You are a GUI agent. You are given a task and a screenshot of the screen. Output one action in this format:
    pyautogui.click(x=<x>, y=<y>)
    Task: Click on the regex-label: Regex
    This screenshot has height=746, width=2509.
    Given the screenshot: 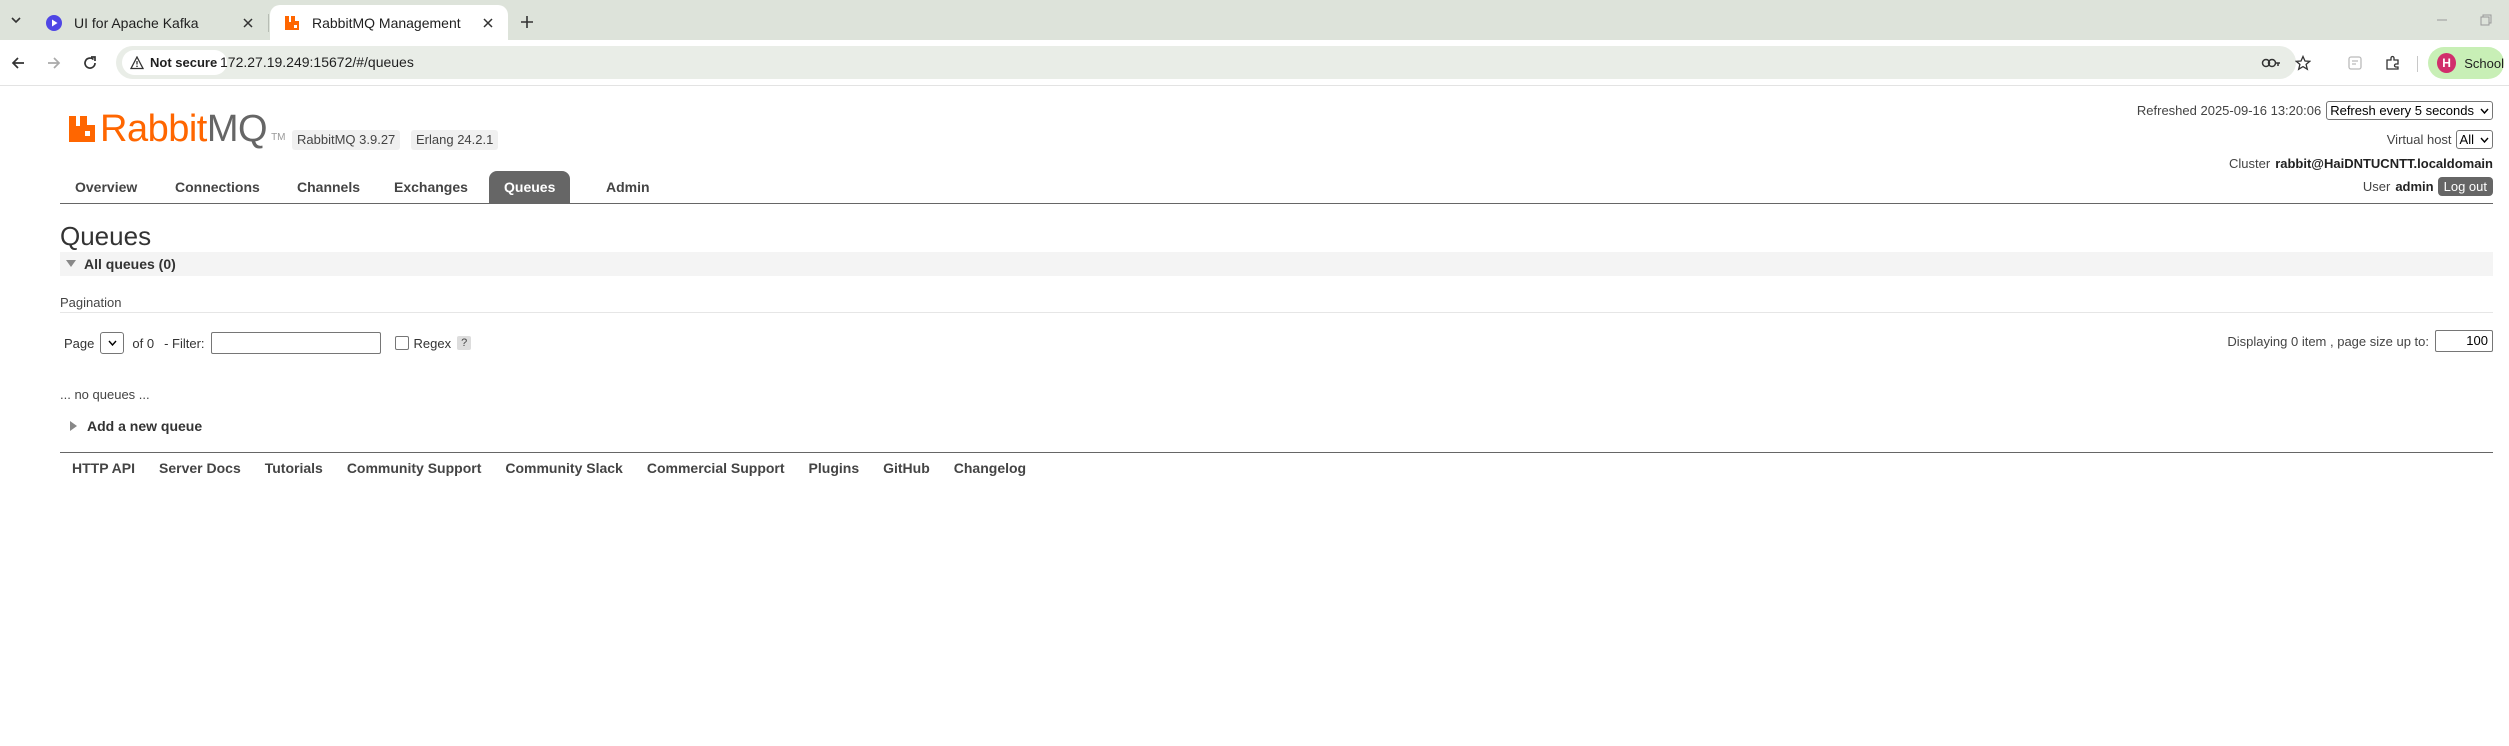 What is the action you would take?
    pyautogui.click(x=432, y=343)
    